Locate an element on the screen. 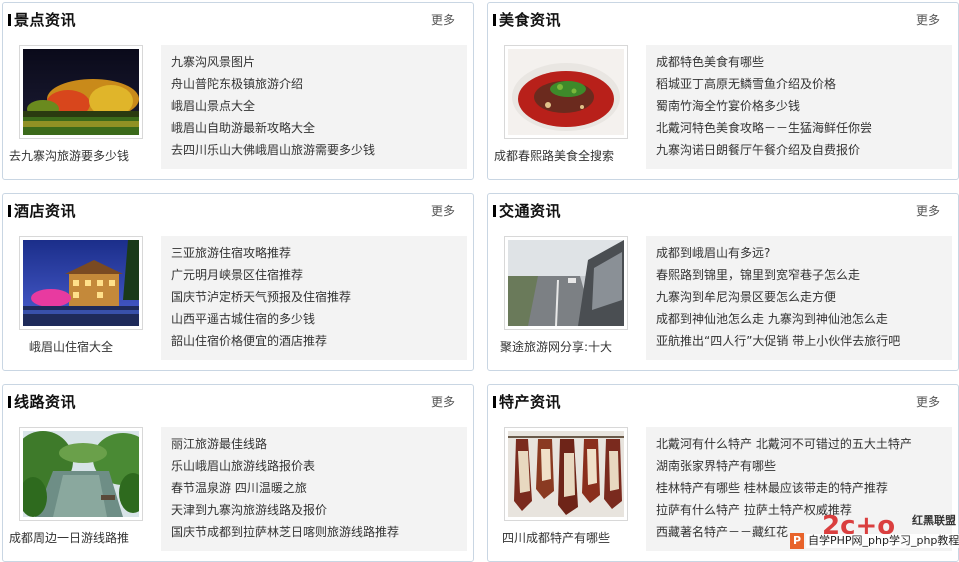 The image size is (959, 562). panel-title: 特产资讯 is located at coordinates (530, 402).